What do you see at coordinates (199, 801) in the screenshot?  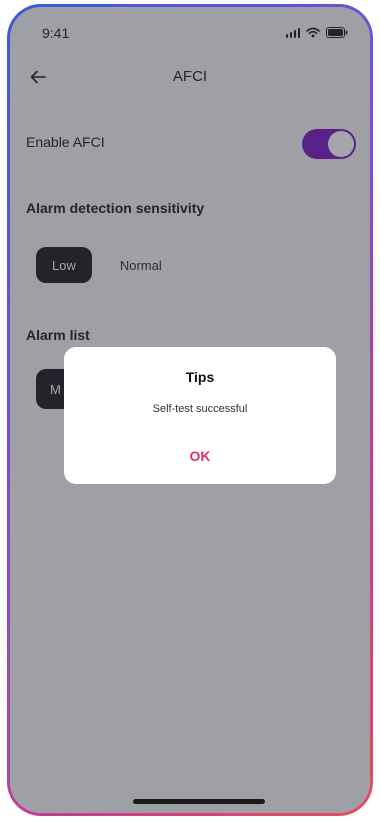 I see `home-indicator` at bounding box center [199, 801].